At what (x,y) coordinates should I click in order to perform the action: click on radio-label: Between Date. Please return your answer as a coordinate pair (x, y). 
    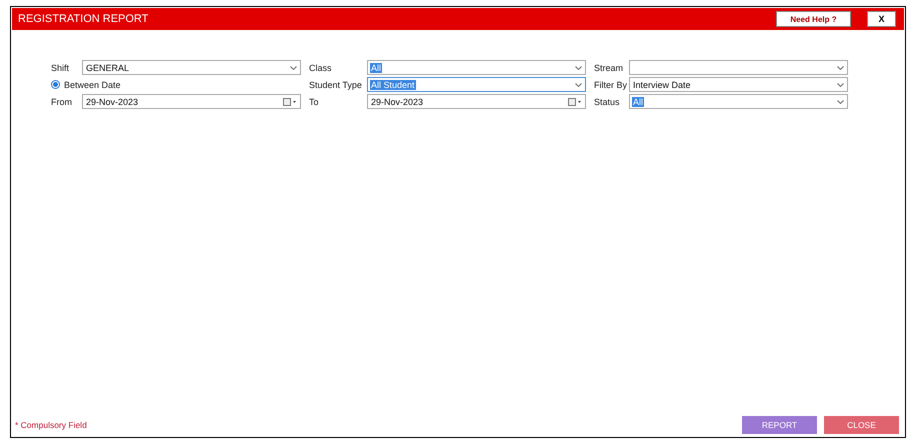
    Looking at the image, I should click on (92, 85).